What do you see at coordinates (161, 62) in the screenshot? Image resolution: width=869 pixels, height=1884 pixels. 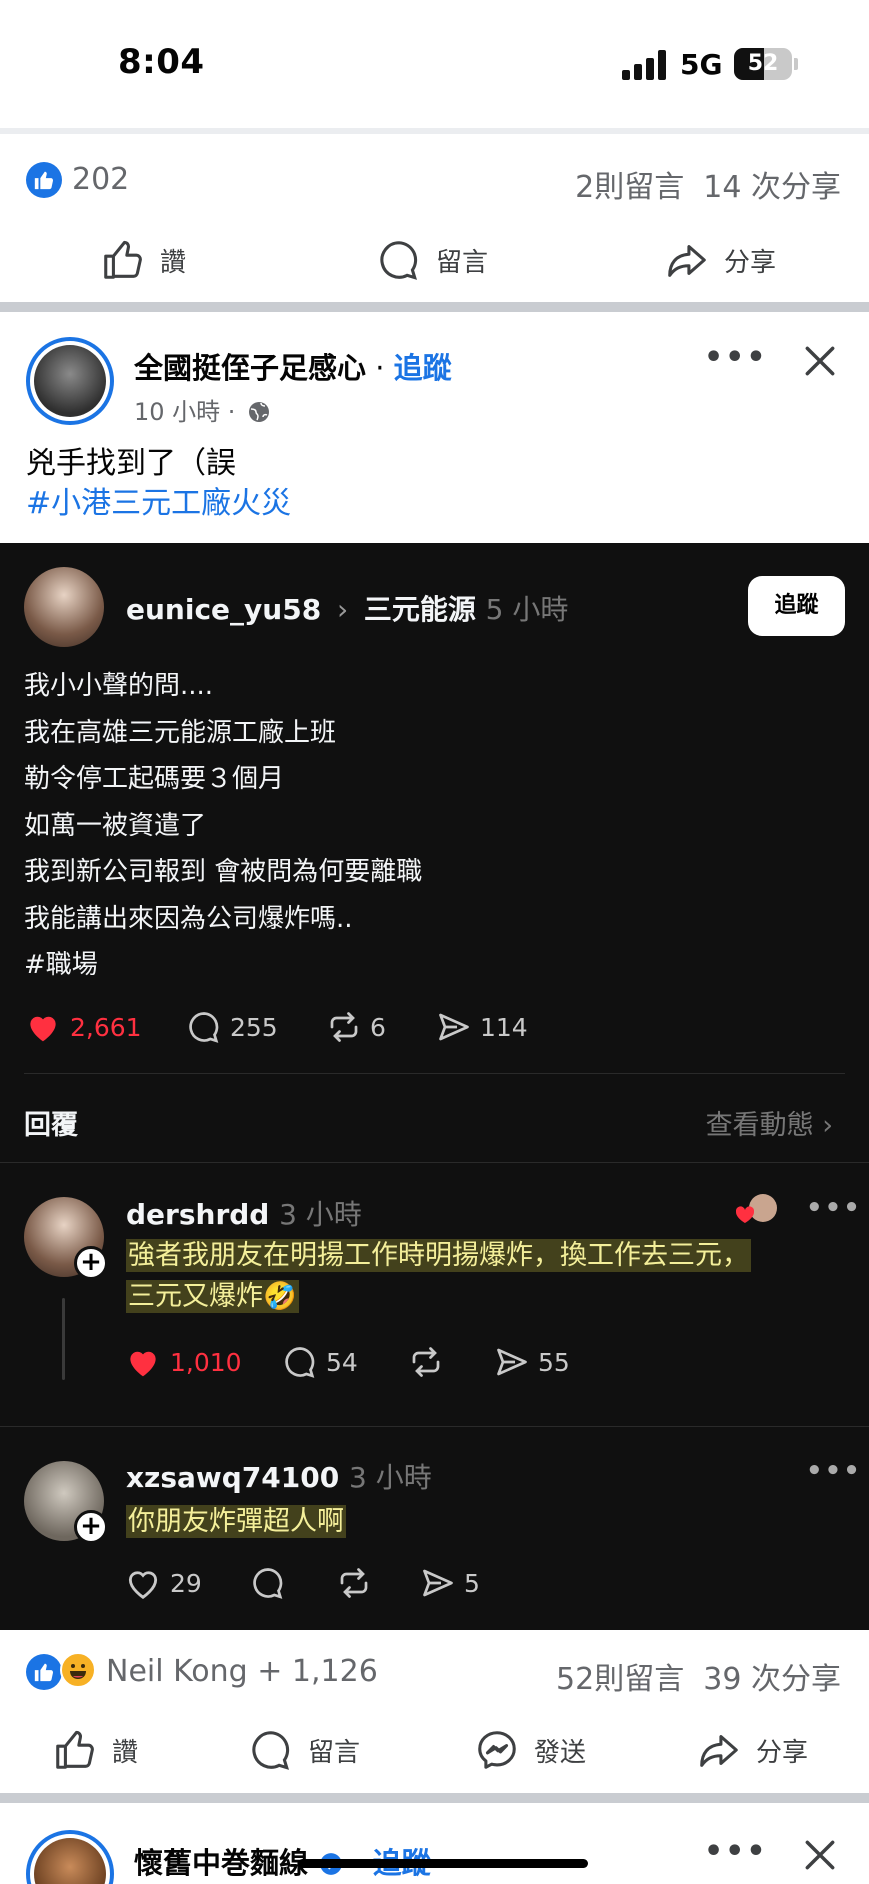 I see `status-time: 8:04` at bounding box center [161, 62].